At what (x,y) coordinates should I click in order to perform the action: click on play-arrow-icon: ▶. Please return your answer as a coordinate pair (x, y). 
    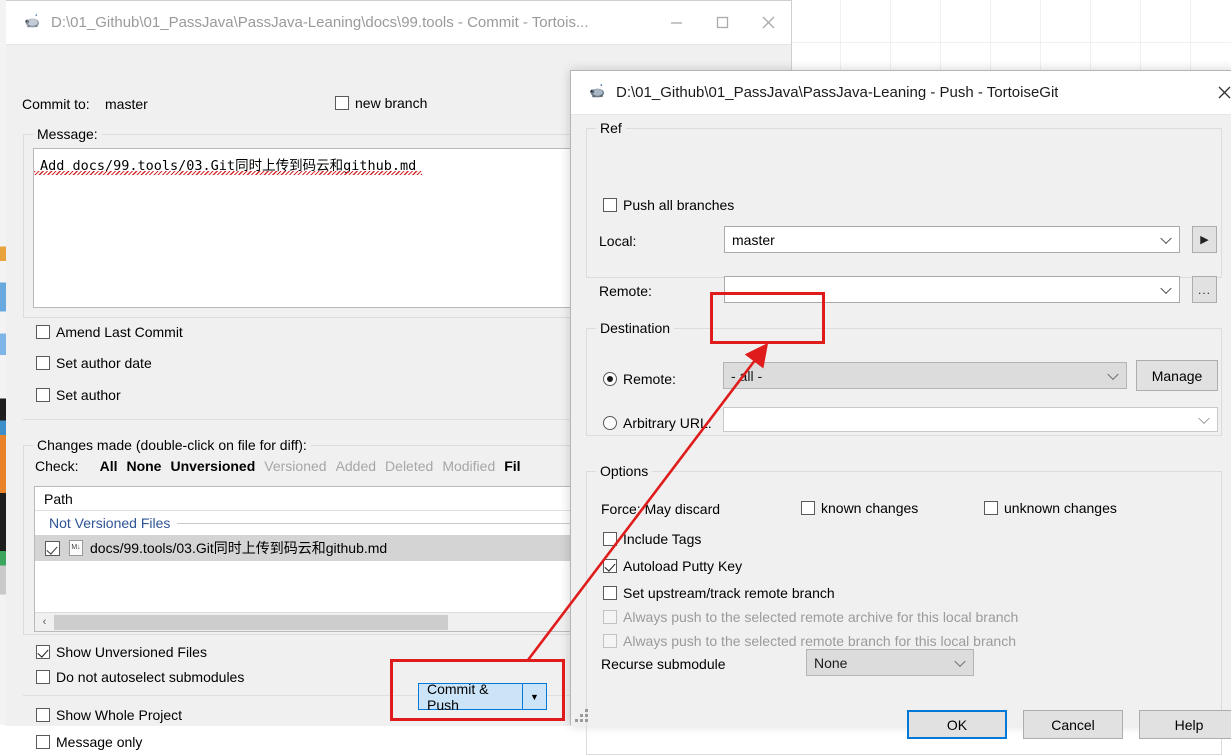
    Looking at the image, I should click on (1204, 240).